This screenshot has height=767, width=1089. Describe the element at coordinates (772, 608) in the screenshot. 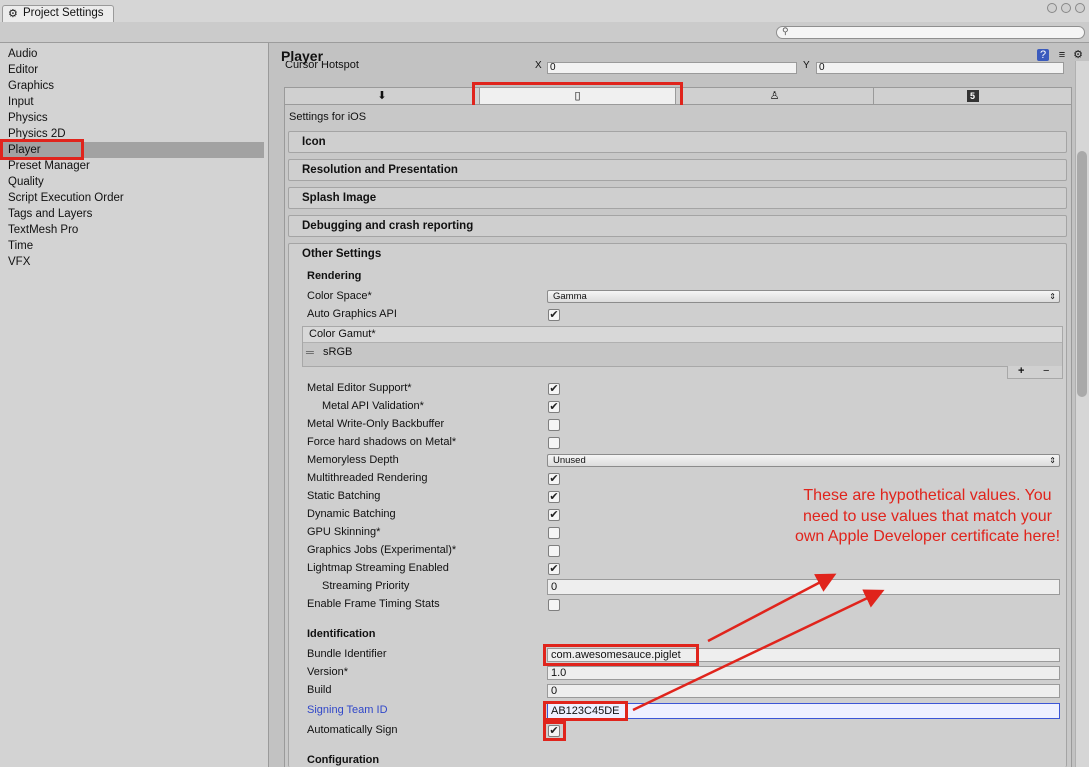

I see `arrow-to-bundle` at that location.